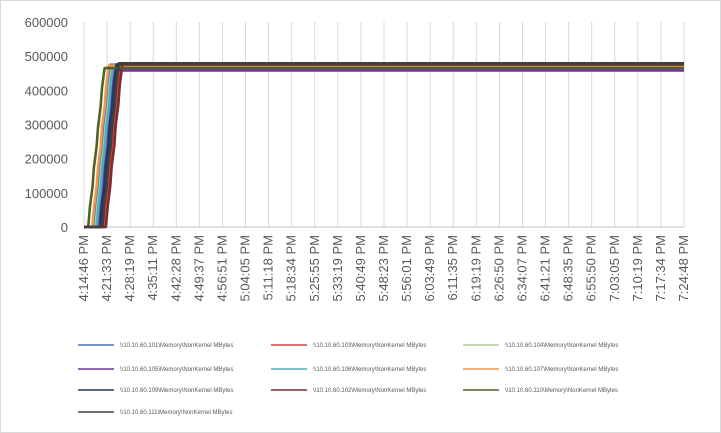 This screenshot has width=721, height=433. I want to click on x-tick-label: 6:41:21 PM, so click(545, 268).